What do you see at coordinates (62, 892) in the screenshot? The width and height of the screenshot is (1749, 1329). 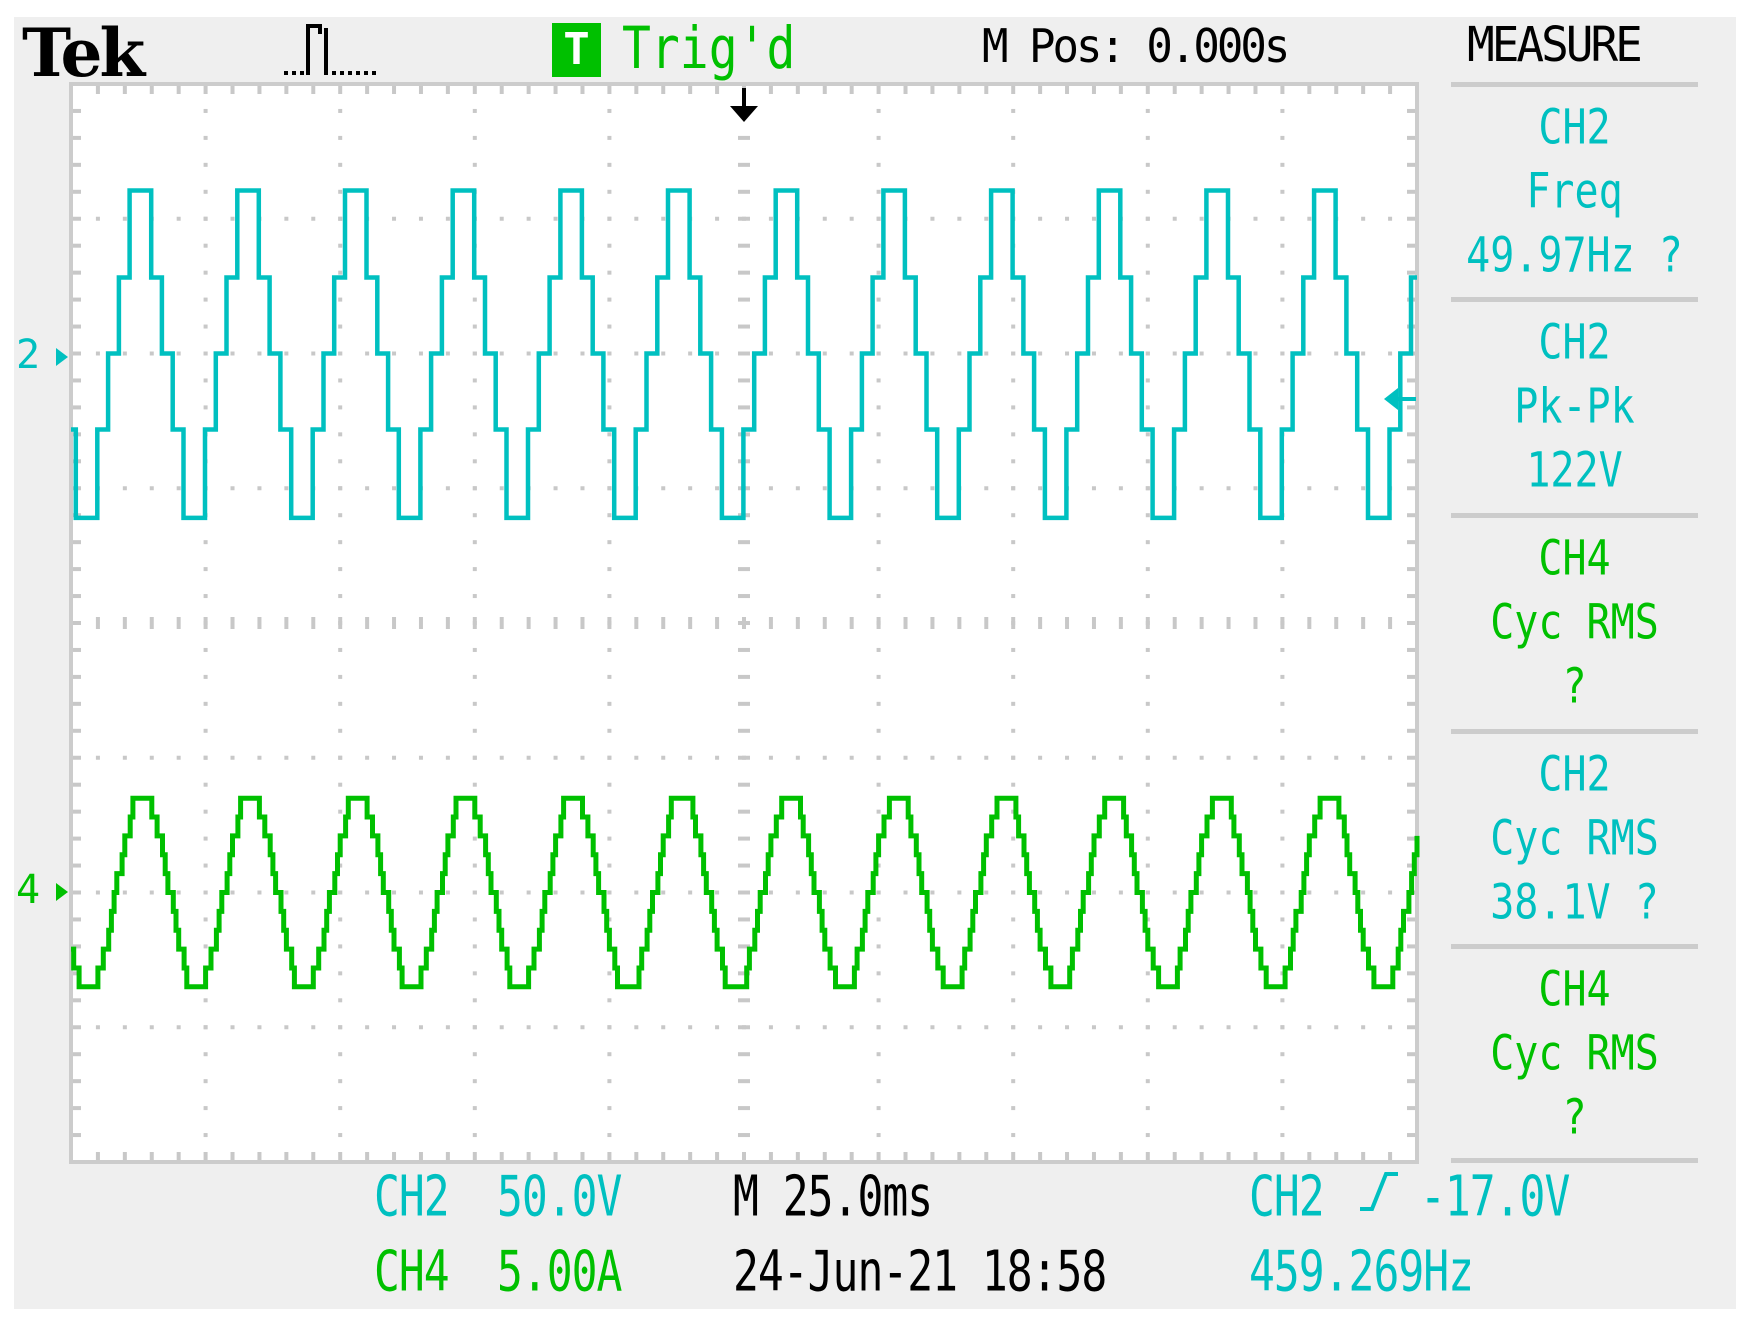 I see `ch4-ground-arrow-icon` at bounding box center [62, 892].